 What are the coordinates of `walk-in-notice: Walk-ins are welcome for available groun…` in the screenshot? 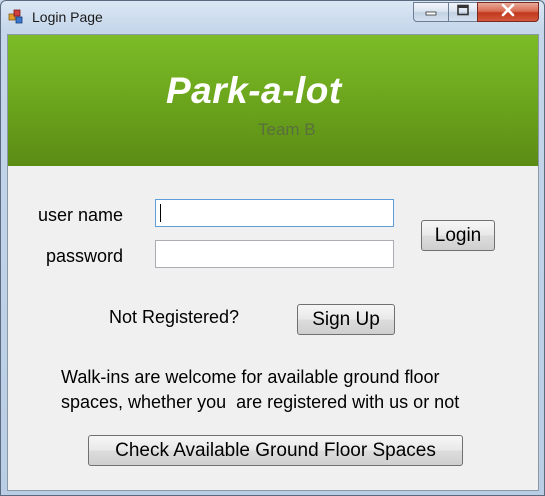 It's located at (291, 390).